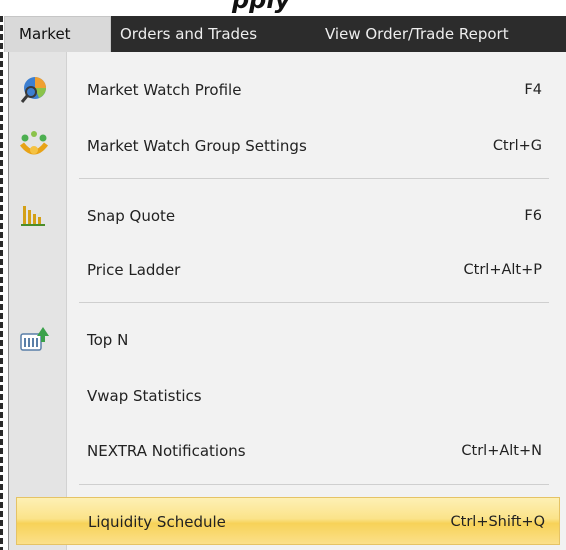 This screenshot has width=566, height=550. What do you see at coordinates (502, 270) in the screenshot?
I see `menu-item-shortcut: Ctrl+Alt+P` at bounding box center [502, 270].